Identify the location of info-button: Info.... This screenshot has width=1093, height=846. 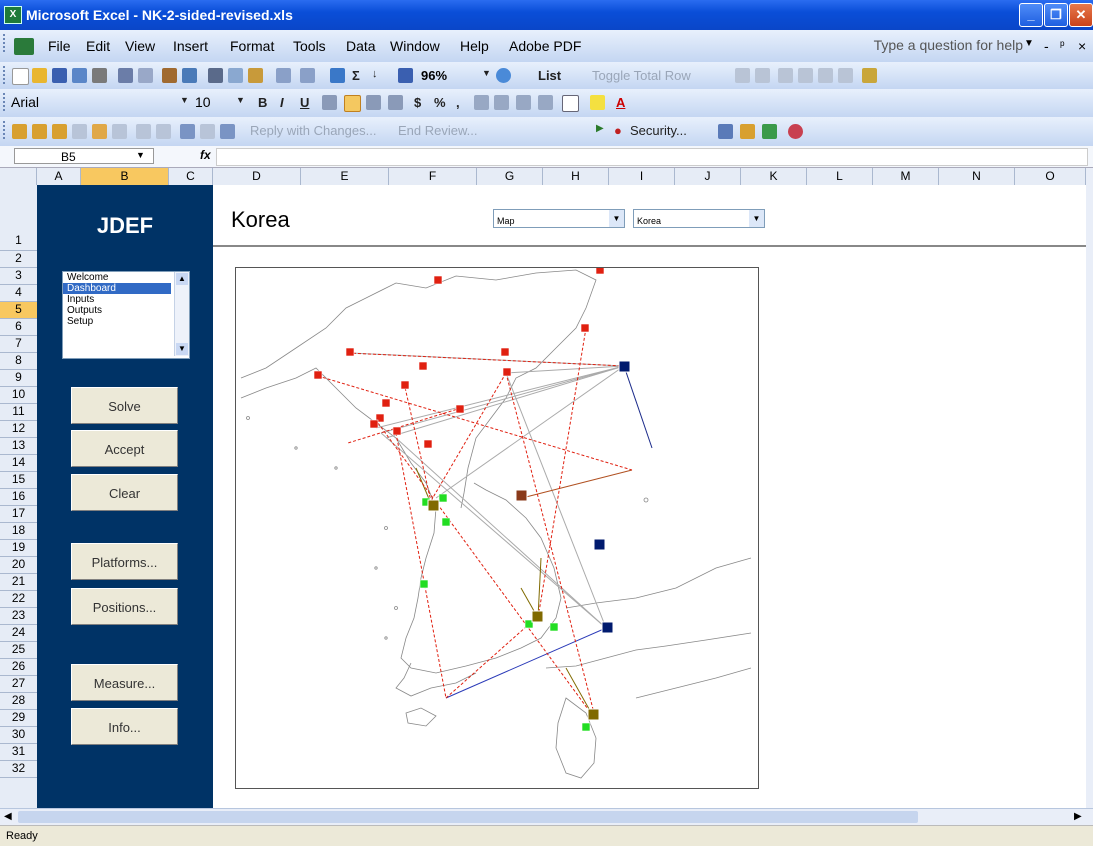
(124, 726).